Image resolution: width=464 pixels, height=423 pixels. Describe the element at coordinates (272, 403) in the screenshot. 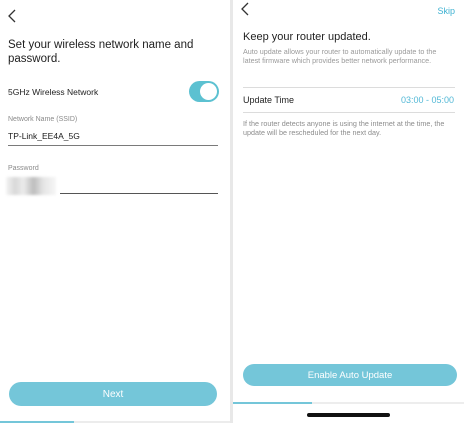

I see `progress-fill` at that location.